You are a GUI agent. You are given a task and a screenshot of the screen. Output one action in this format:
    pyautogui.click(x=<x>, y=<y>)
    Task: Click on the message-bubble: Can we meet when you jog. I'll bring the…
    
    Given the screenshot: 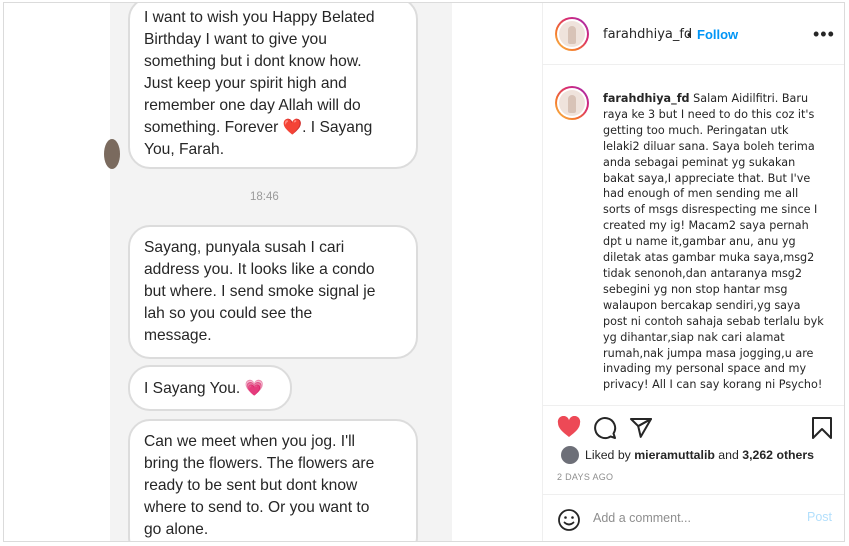 What is the action you would take?
    pyautogui.click(x=273, y=480)
    